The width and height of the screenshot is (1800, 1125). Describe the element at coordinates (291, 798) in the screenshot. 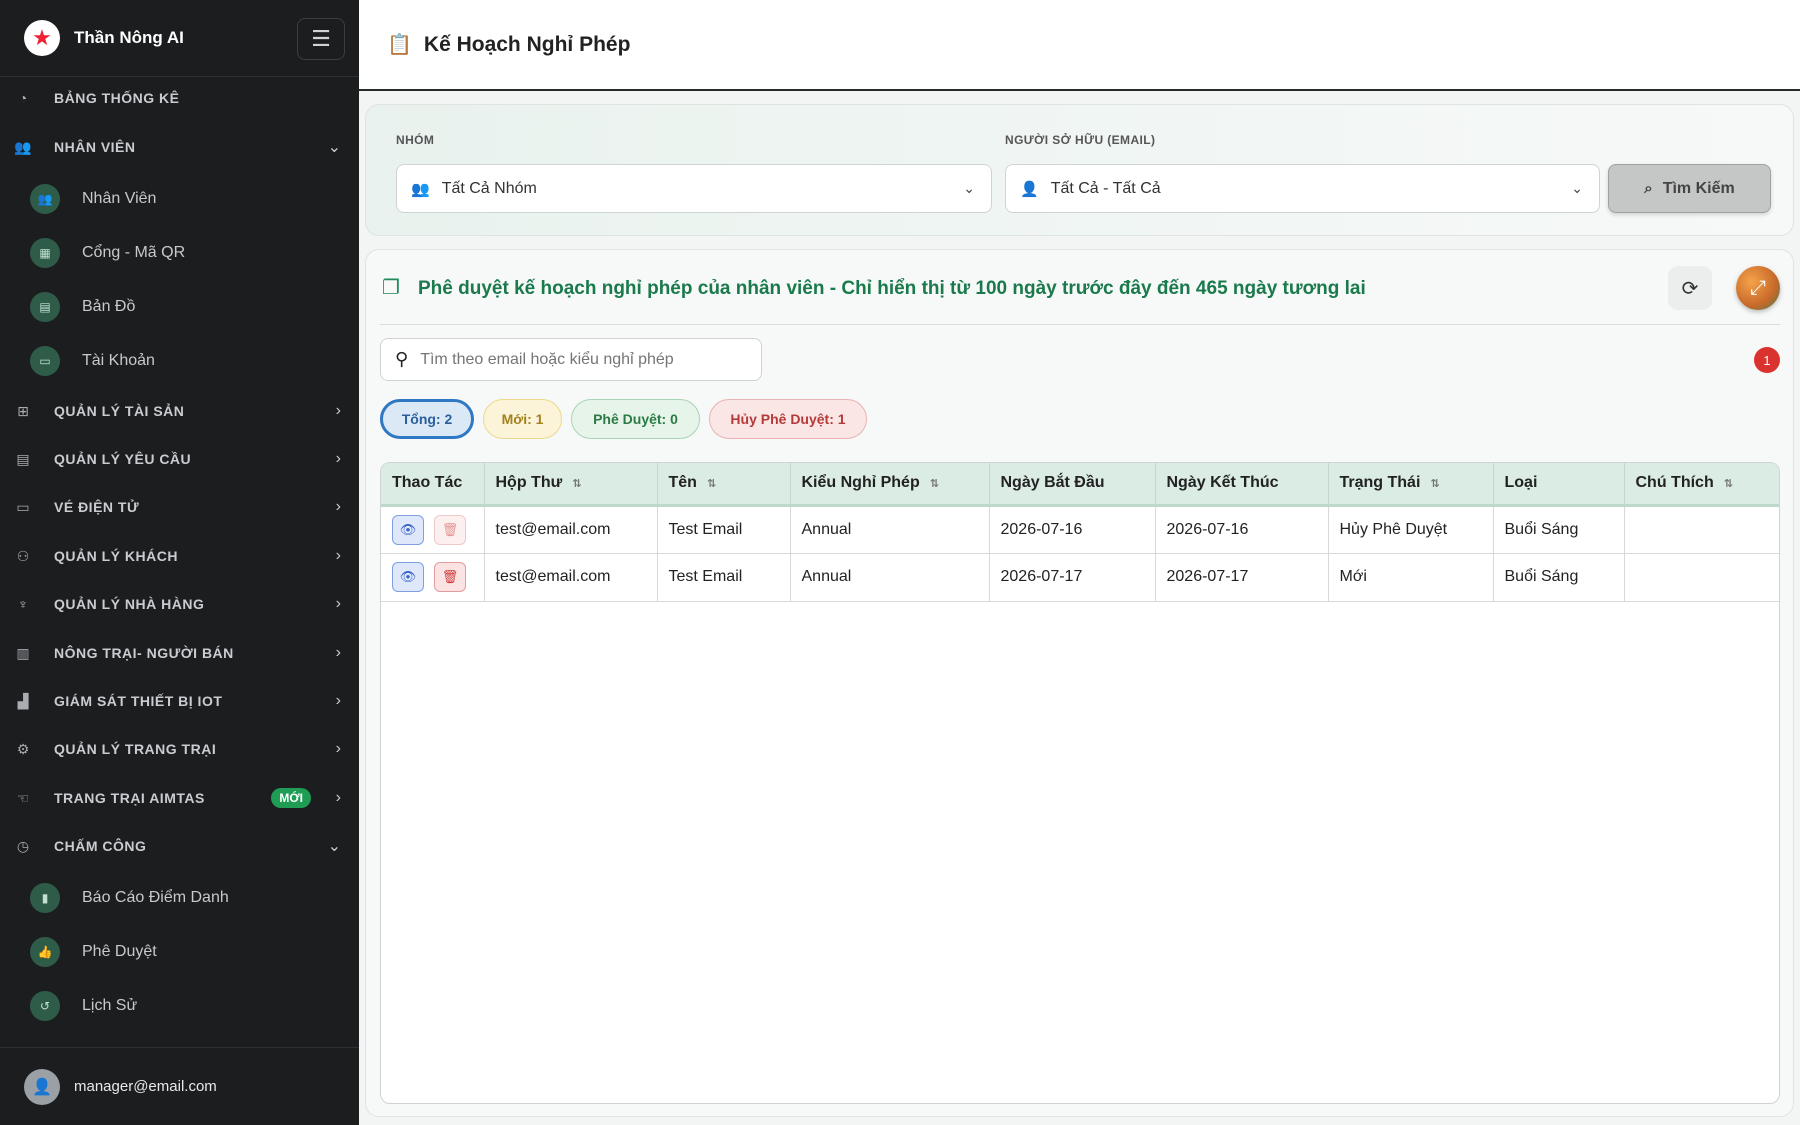

I see `new-badge: MỚI` at that location.